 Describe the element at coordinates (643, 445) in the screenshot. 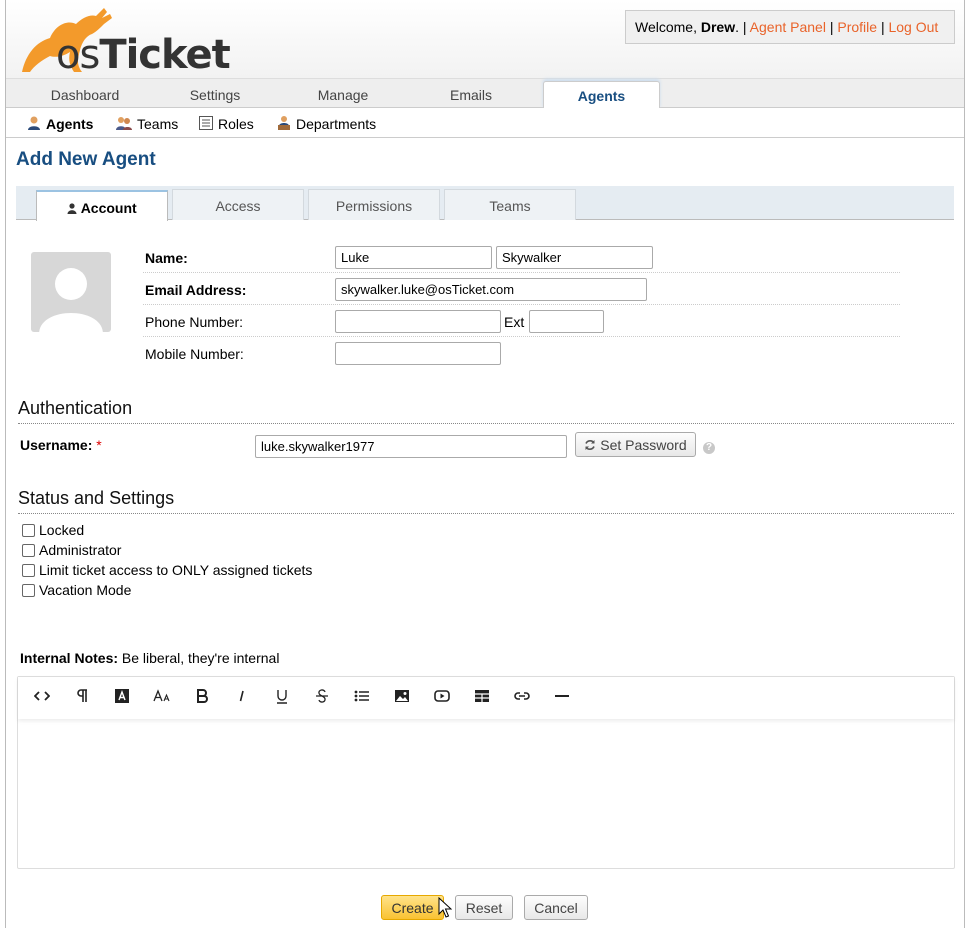

I see `set-password-label: Set Password` at that location.